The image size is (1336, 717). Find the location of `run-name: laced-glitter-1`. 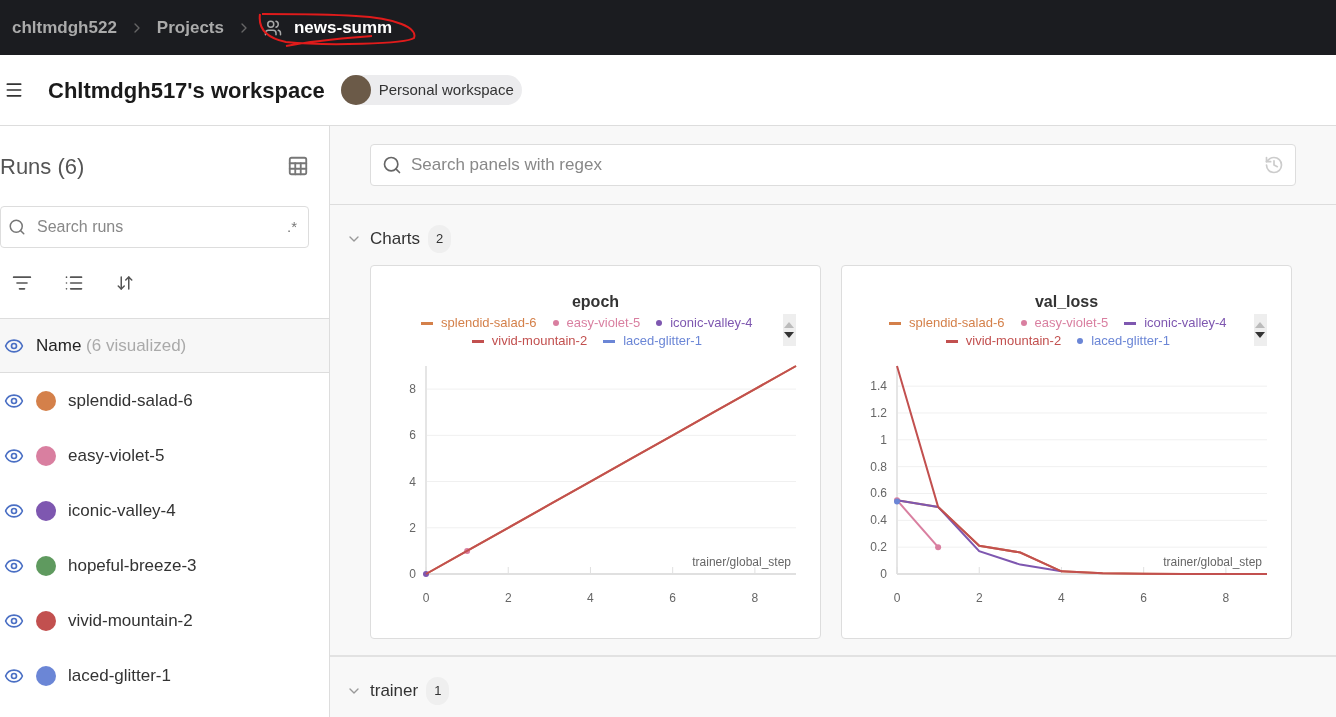

run-name: laced-glitter-1 is located at coordinates (119, 675).